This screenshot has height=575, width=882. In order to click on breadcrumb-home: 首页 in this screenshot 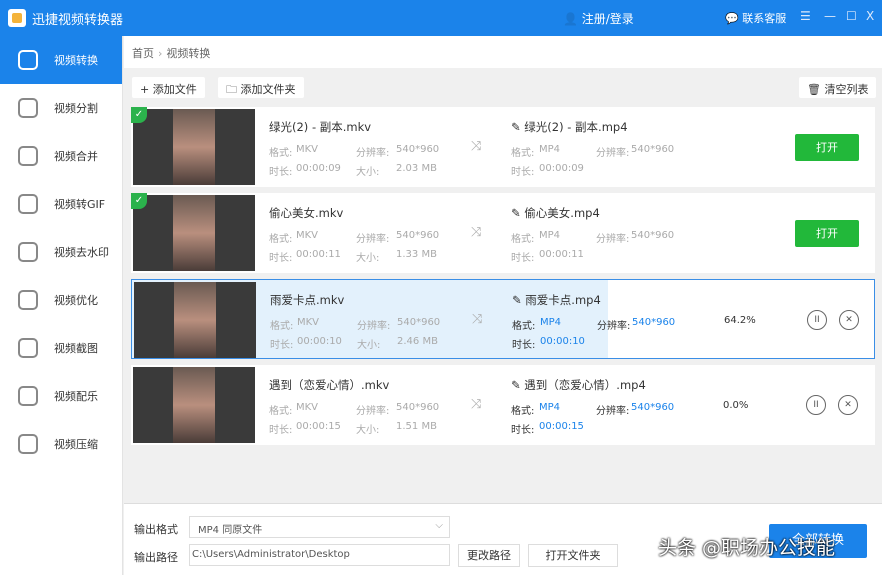, I will do `click(143, 53)`.